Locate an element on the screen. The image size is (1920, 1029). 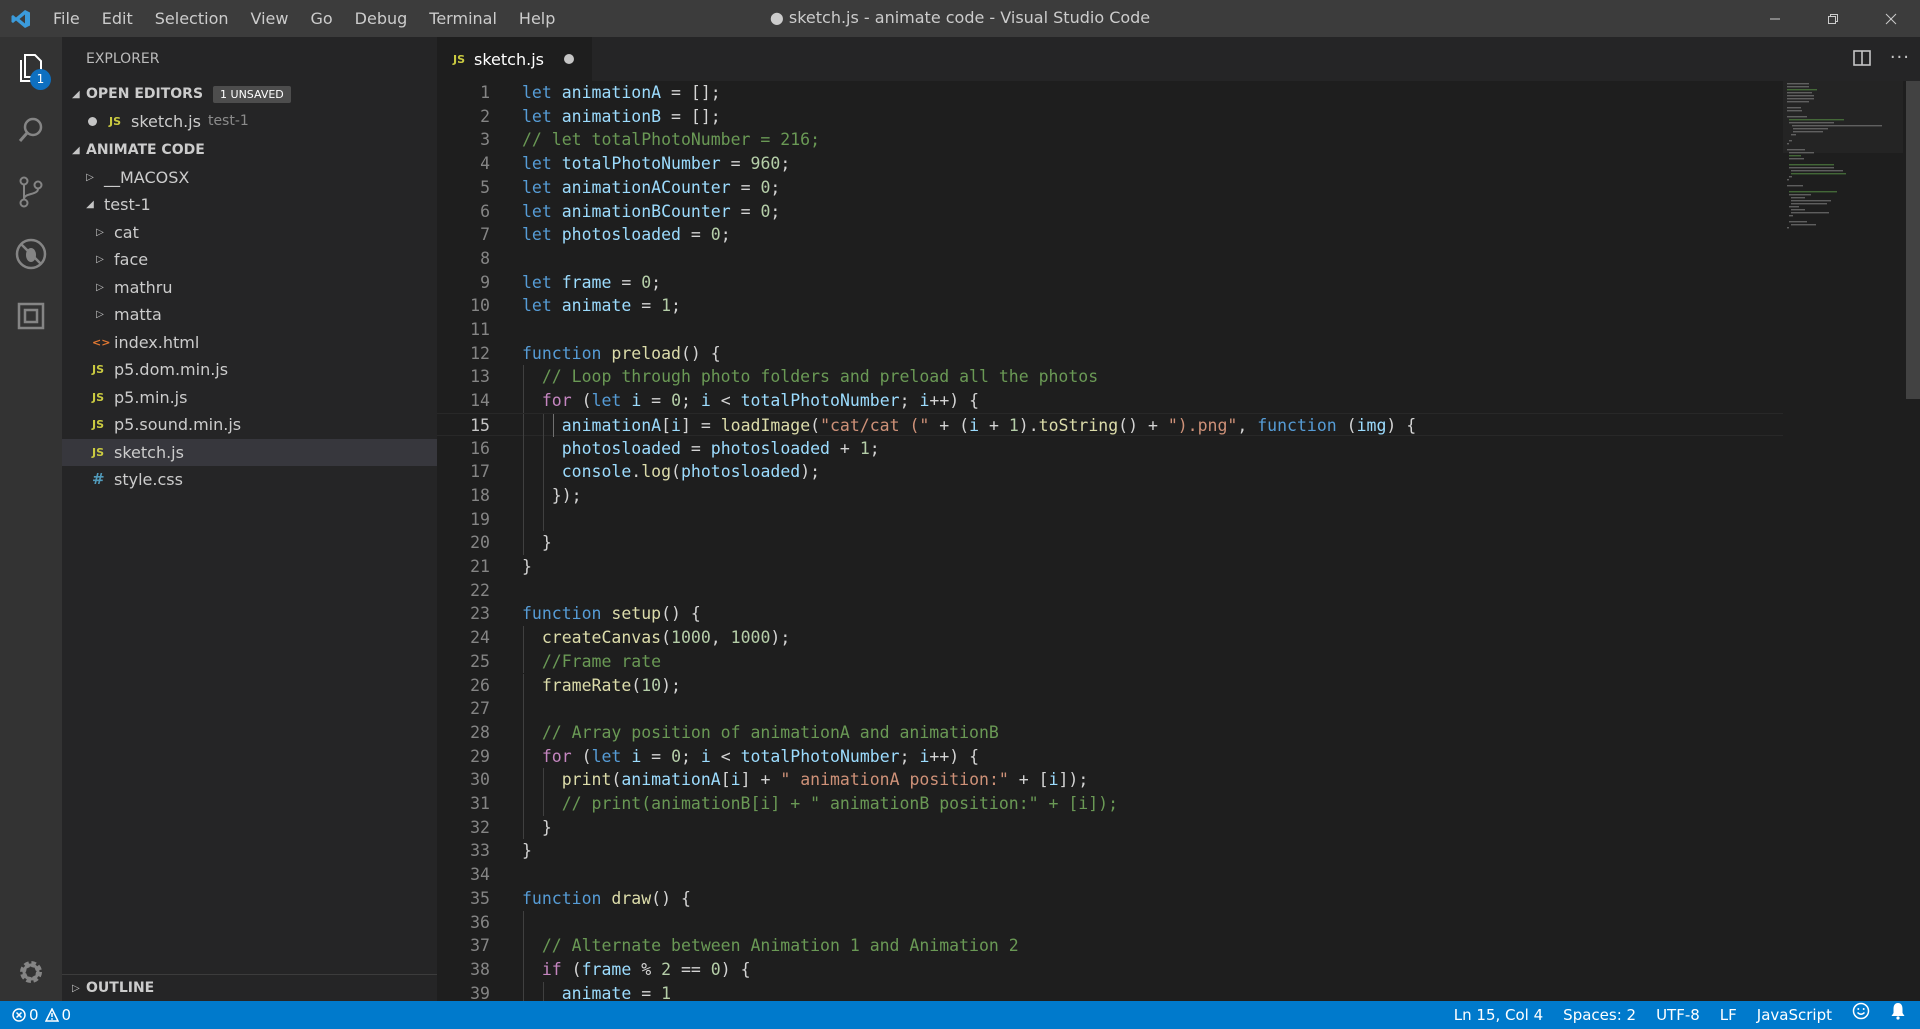
open-editors-header: ◢ OPEN EDITORS 1 UNSAVED is located at coordinates (249, 94).